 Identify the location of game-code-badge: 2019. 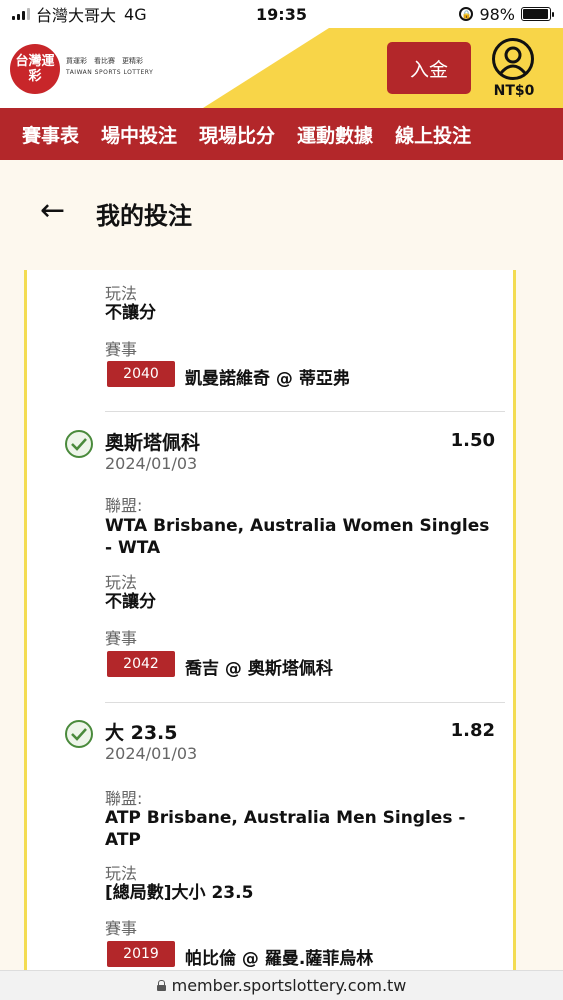
(141, 954).